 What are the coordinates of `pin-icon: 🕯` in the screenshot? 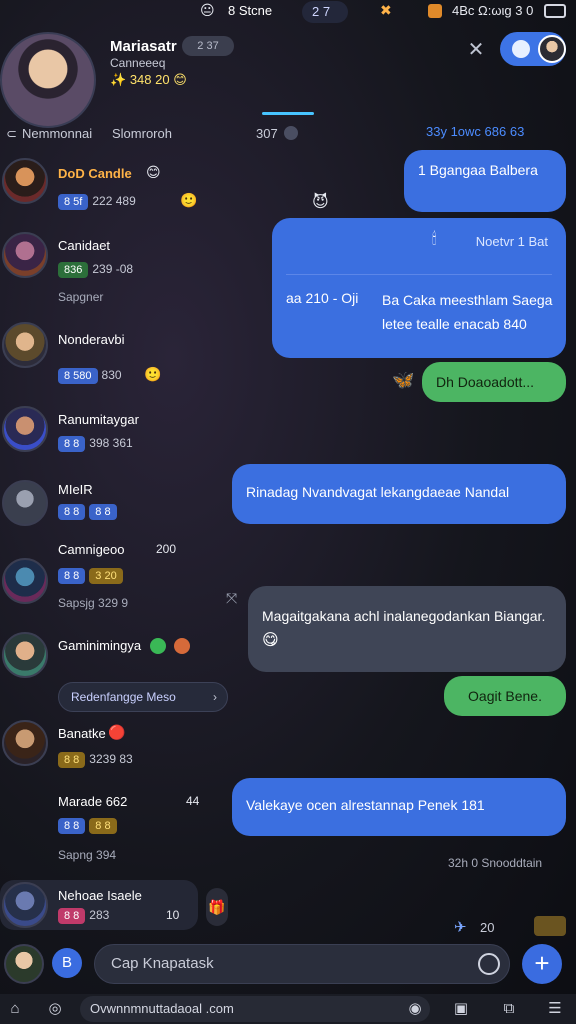 It's located at (434, 239).